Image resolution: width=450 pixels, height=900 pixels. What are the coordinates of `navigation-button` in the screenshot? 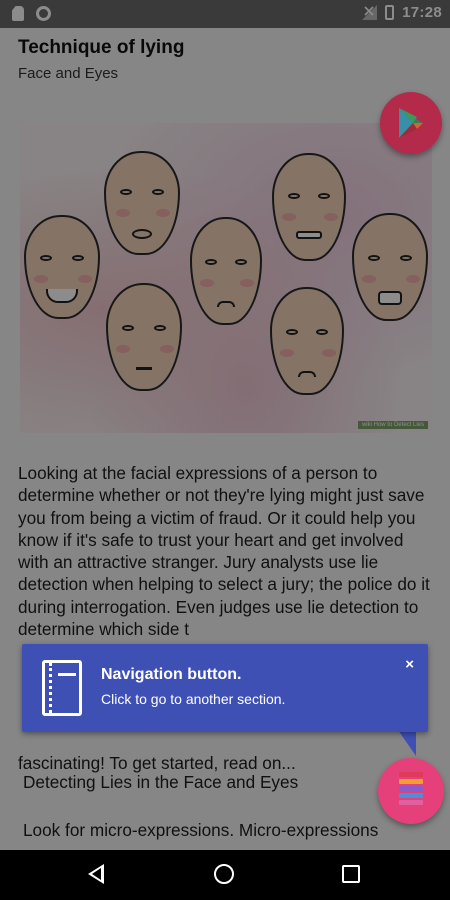 It's located at (411, 791).